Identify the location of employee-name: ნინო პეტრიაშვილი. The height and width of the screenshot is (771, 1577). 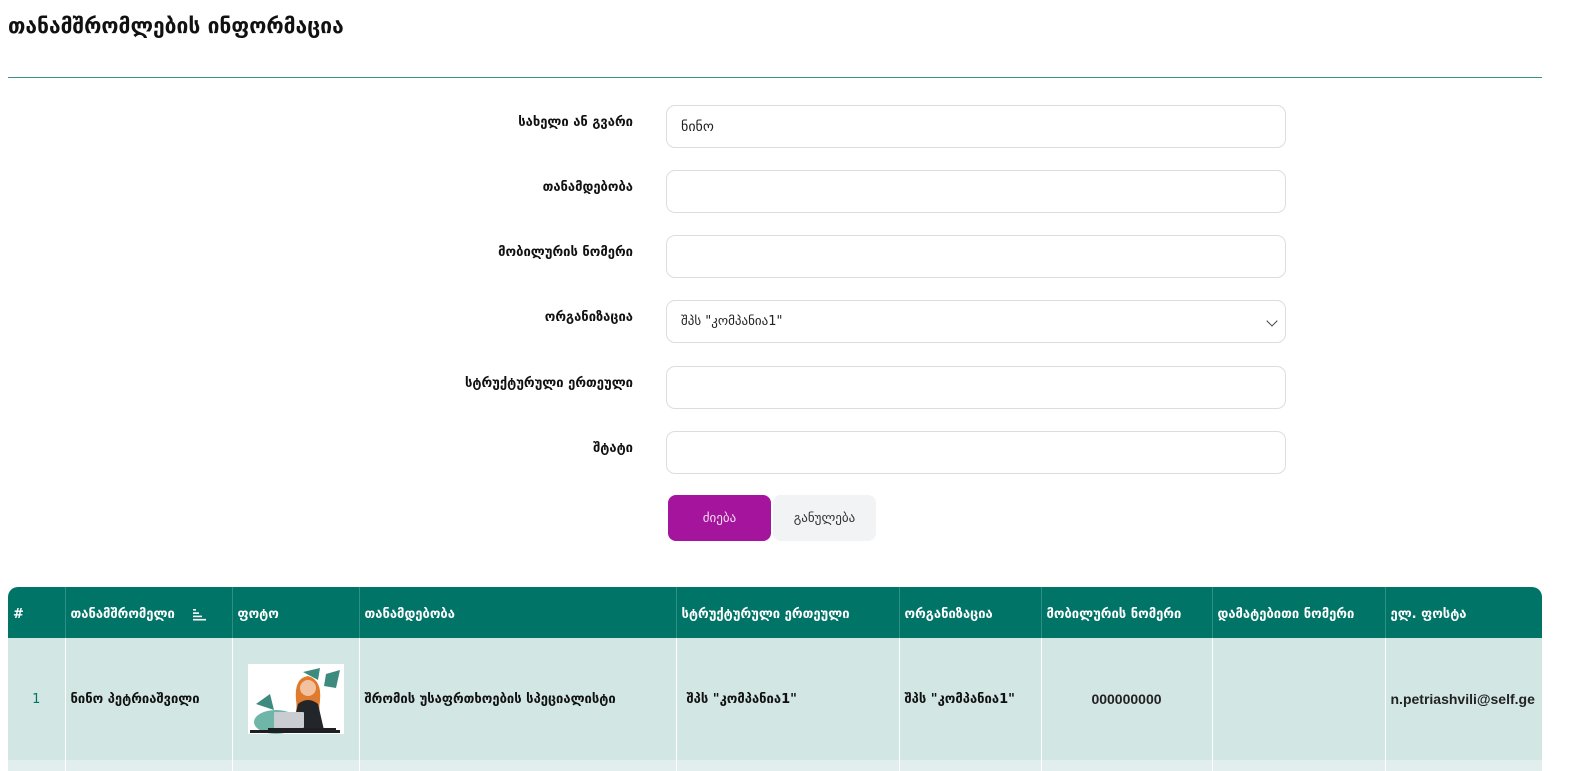
(149, 699).